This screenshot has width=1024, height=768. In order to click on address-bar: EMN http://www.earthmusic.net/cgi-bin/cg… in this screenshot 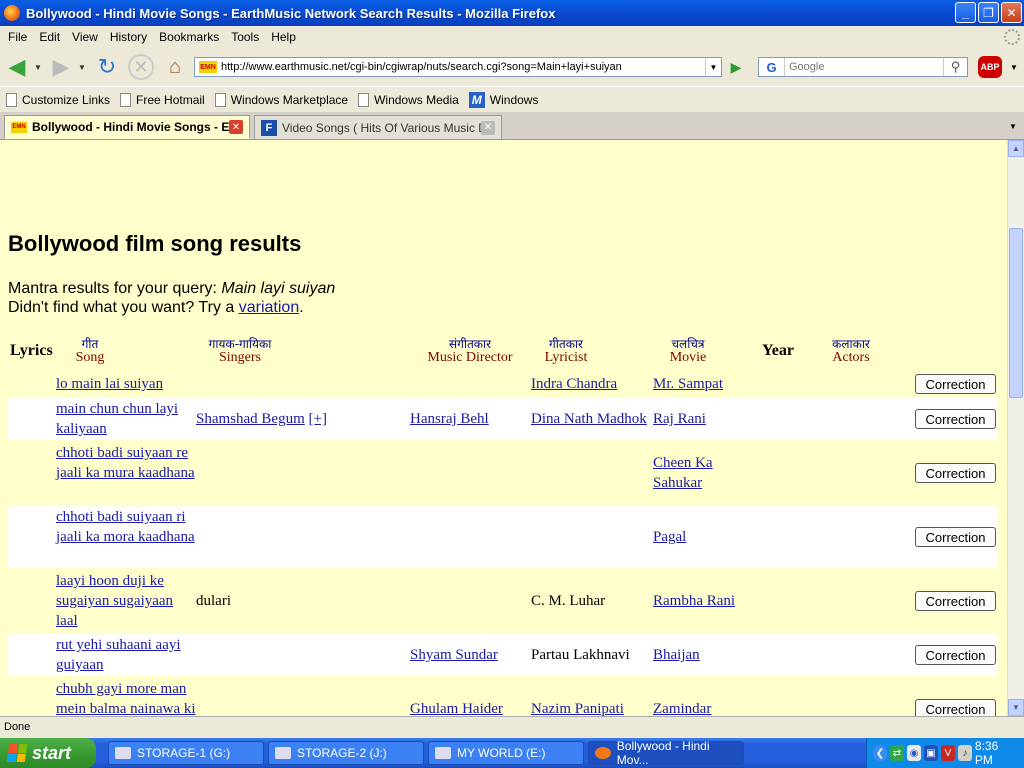, I will do `click(458, 67)`.